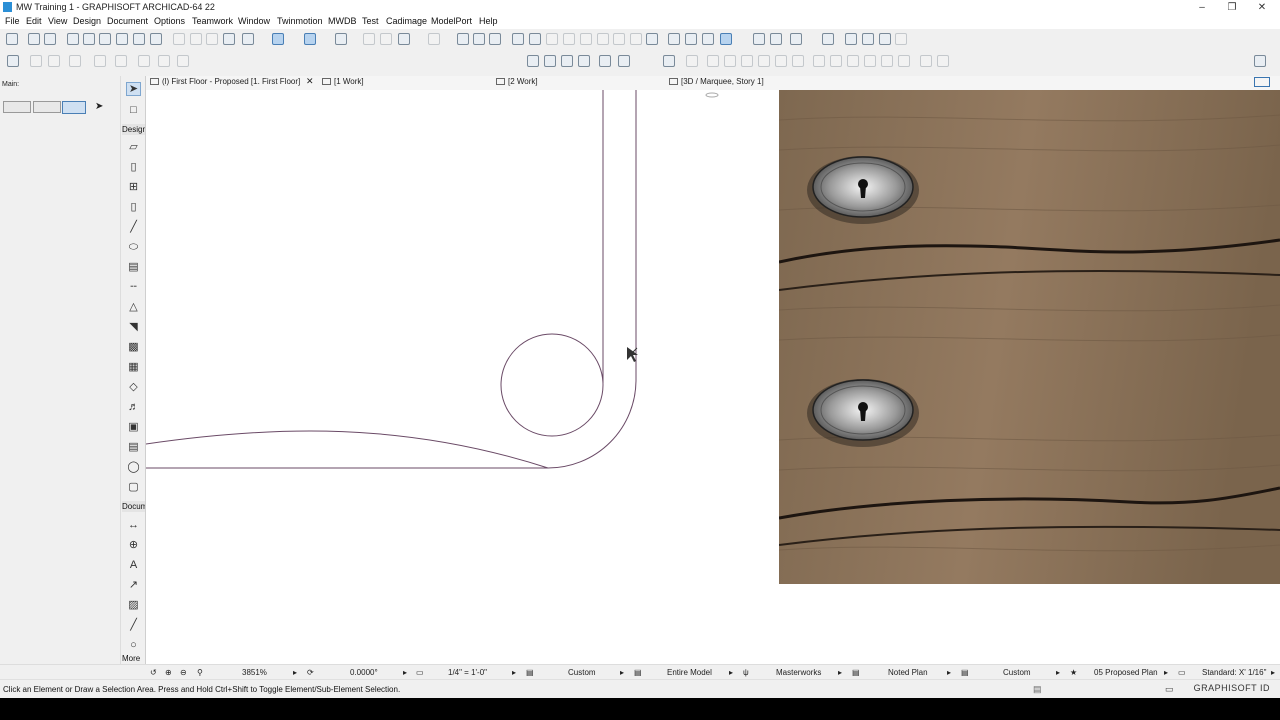  Describe the element at coordinates (517, 81) in the screenshot. I see `tab-2-work: [2 Work]` at that location.